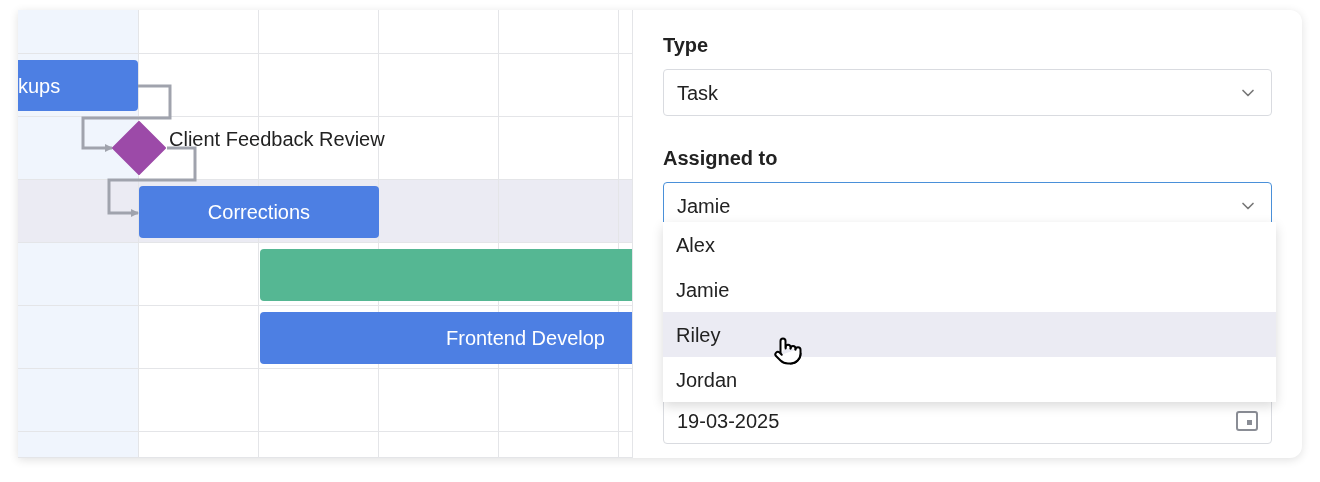 The width and height of the screenshot is (1320, 482). Describe the element at coordinates (446, 338) in the screenshot. I see `task-bar: Frontend Develop` at that location.